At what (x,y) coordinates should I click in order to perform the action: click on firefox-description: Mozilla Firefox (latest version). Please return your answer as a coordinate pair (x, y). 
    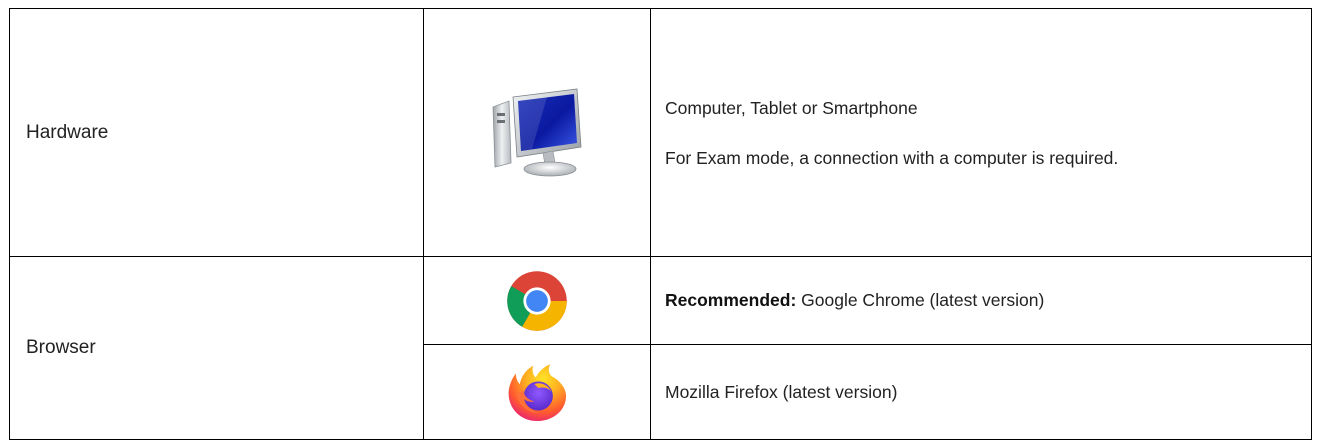
    Looking at the image, I should click on (981, 392).